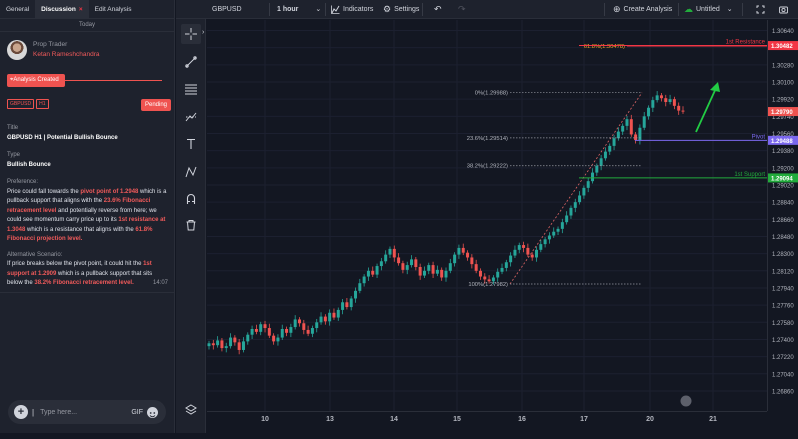 The image size is (798, 439). What do you see at coordinates (783, 83) in the screenshot?
I see `price-tick-label: 1.30100` at bounding box center [783, 83].